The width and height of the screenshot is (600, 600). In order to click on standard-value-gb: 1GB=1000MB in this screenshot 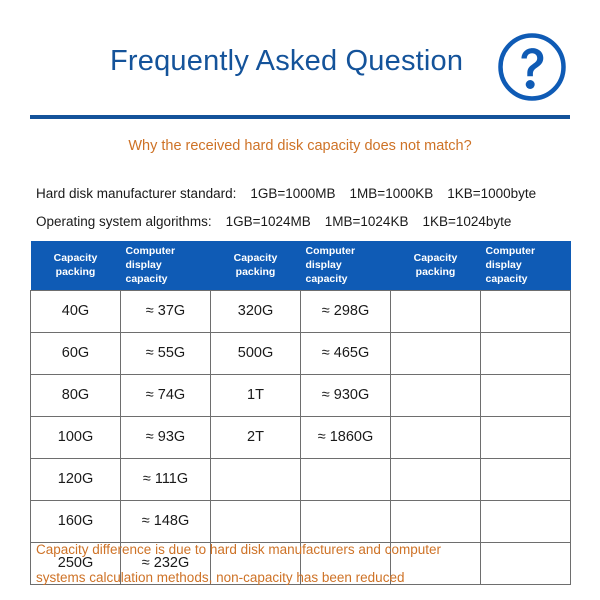, I will do `click(293, 193)`.